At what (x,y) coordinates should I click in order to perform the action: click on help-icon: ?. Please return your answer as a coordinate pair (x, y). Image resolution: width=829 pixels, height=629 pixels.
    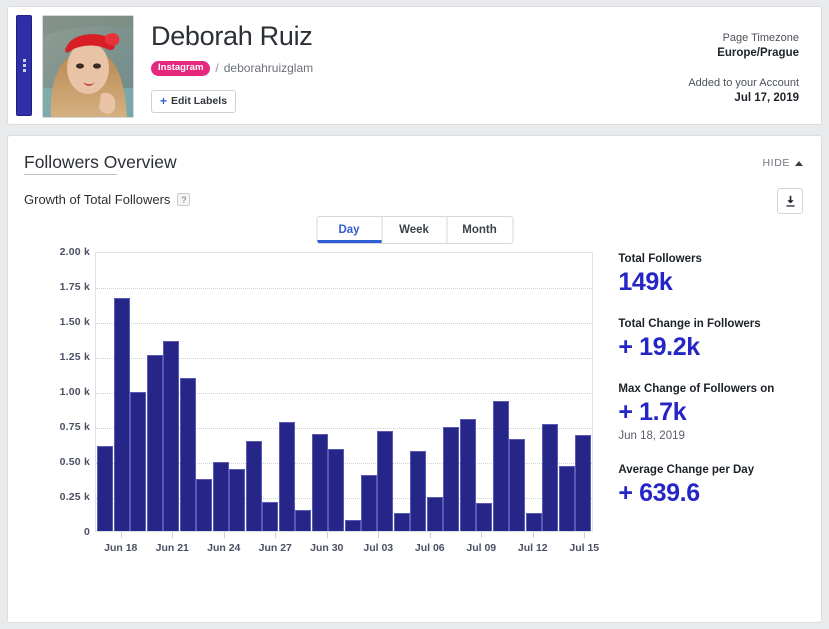
    Looking at the image, I should click on (184, 199).